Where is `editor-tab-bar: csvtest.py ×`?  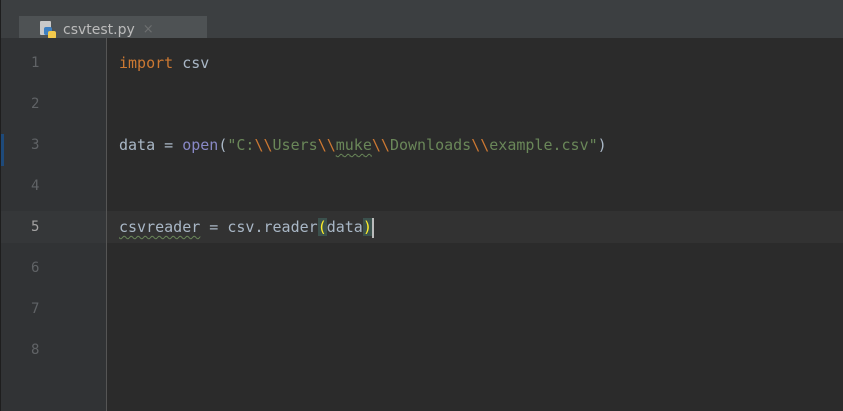 editor-tab-bar: csvtest.py × is located at coordinates (422, 23).